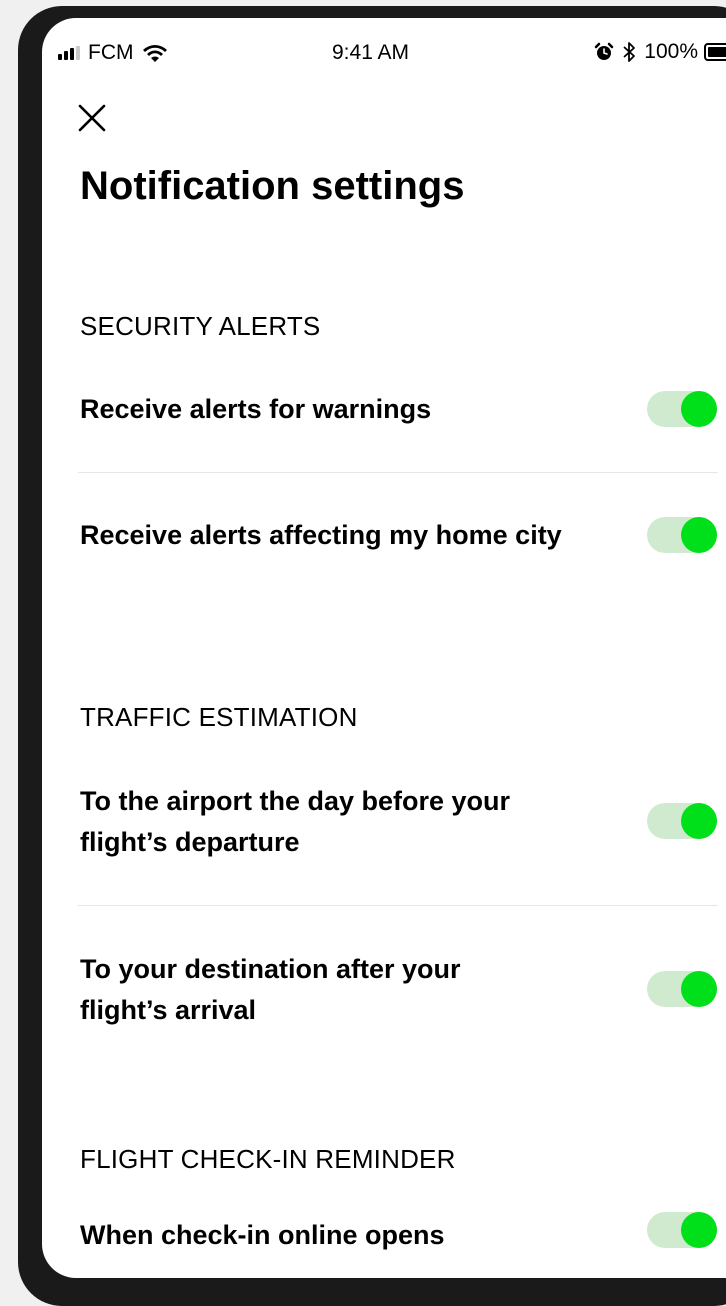  I want to click on status-left: FCM, so click(113, 52).